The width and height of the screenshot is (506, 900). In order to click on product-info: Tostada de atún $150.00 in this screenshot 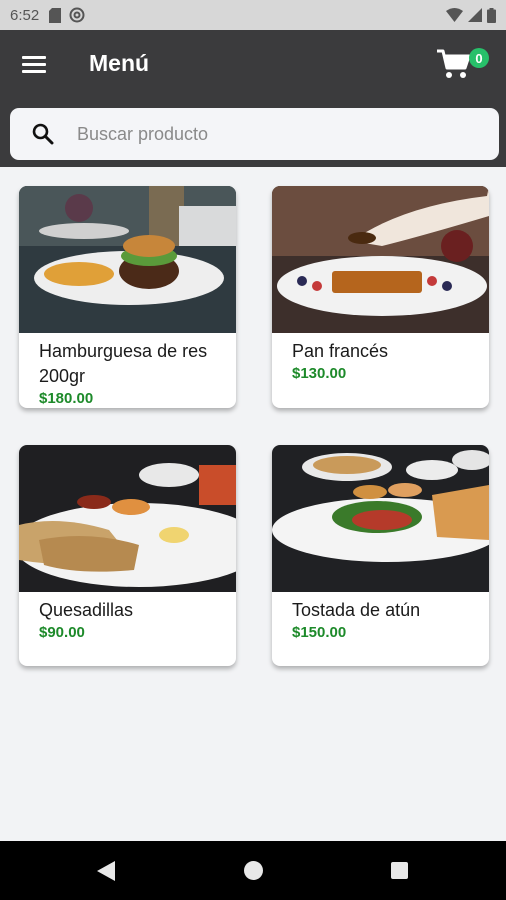, I will do `click(380, 617)`.